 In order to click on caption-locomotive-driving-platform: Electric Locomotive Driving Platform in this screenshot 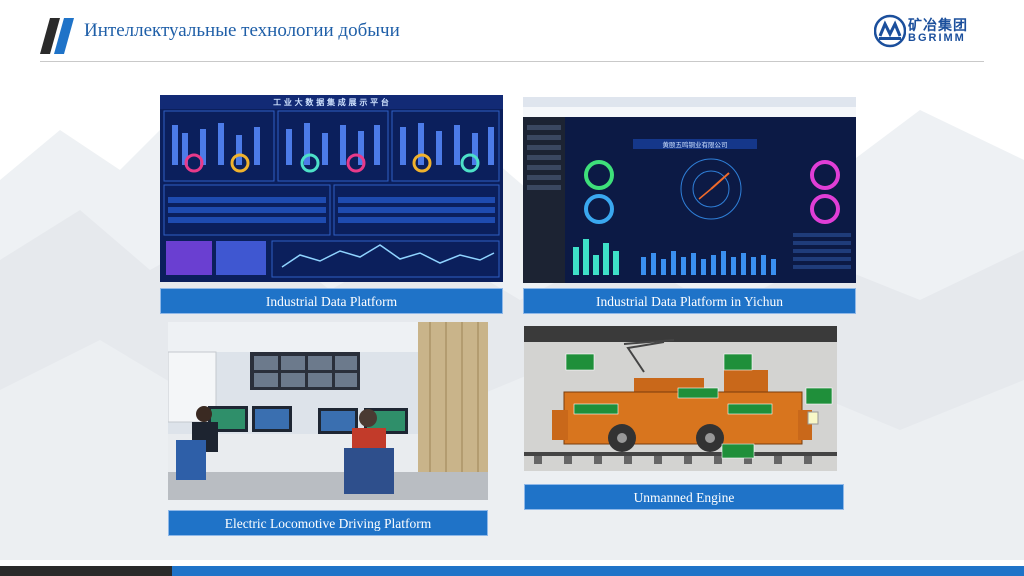, I will do `click(328, 523)`.